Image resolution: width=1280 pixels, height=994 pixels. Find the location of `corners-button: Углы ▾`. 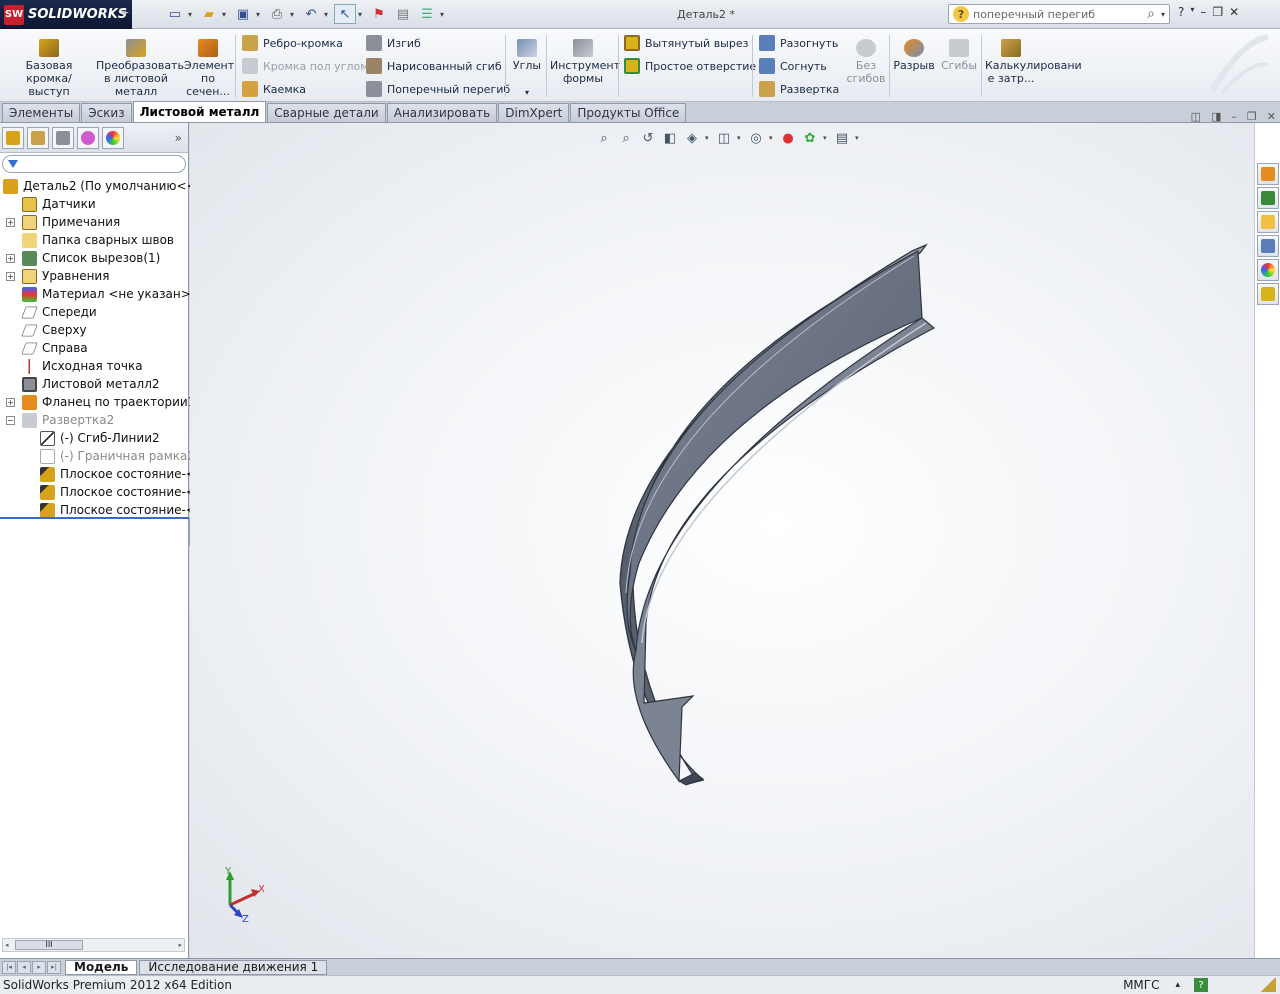

corners-button: Углы ▾ is located at coordinates (527, 69).